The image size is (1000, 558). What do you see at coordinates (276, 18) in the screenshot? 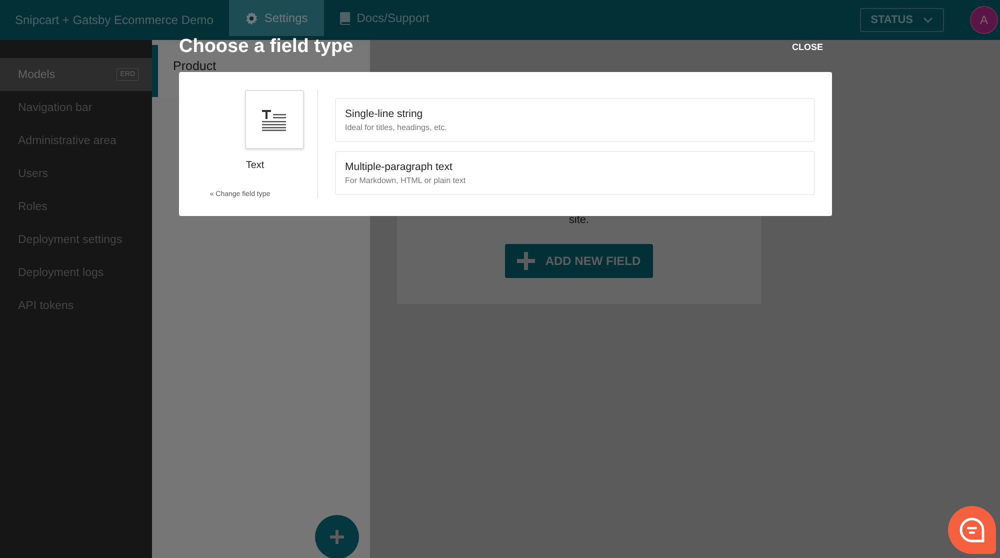
I see `nav-tab: Settings` at bounding box center [276, 18].